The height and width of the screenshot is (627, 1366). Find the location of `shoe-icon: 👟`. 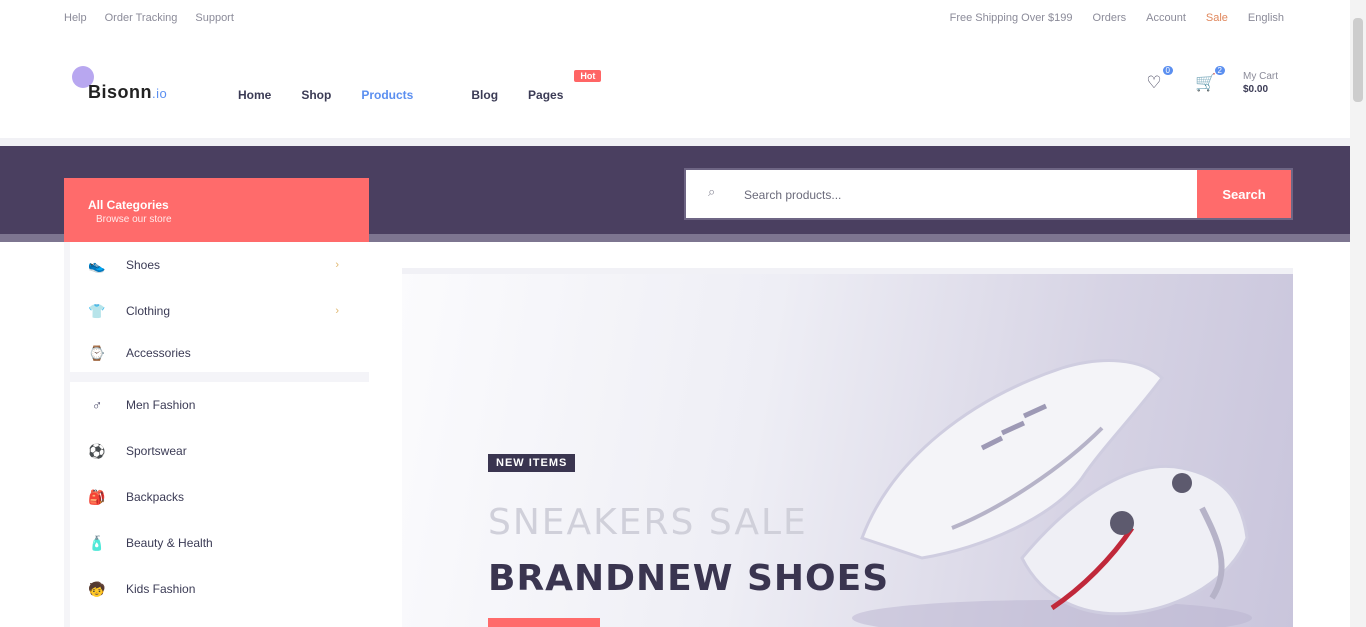

shoe-icon: 👟 is located at coordinates (97, 264).